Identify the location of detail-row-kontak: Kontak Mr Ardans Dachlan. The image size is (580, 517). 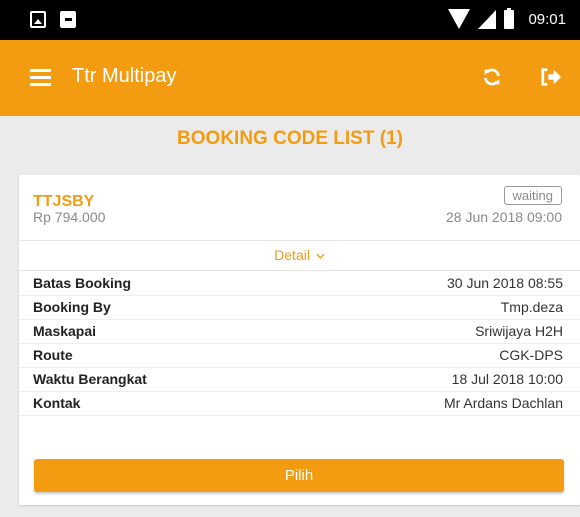
(299, 404).